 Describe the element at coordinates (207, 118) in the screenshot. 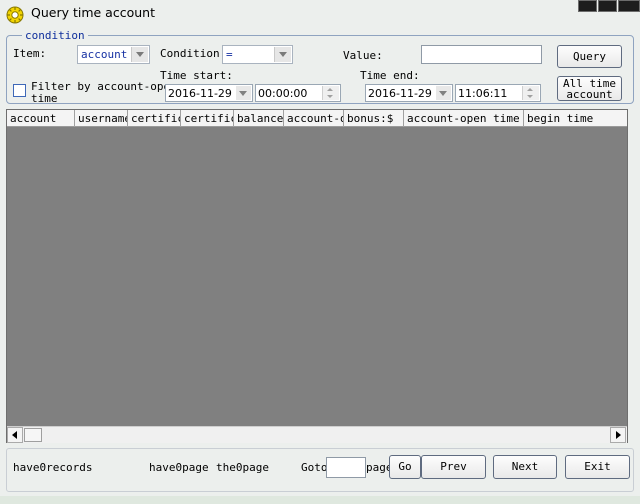

I see `column-header-certific-2: certific` at that location.